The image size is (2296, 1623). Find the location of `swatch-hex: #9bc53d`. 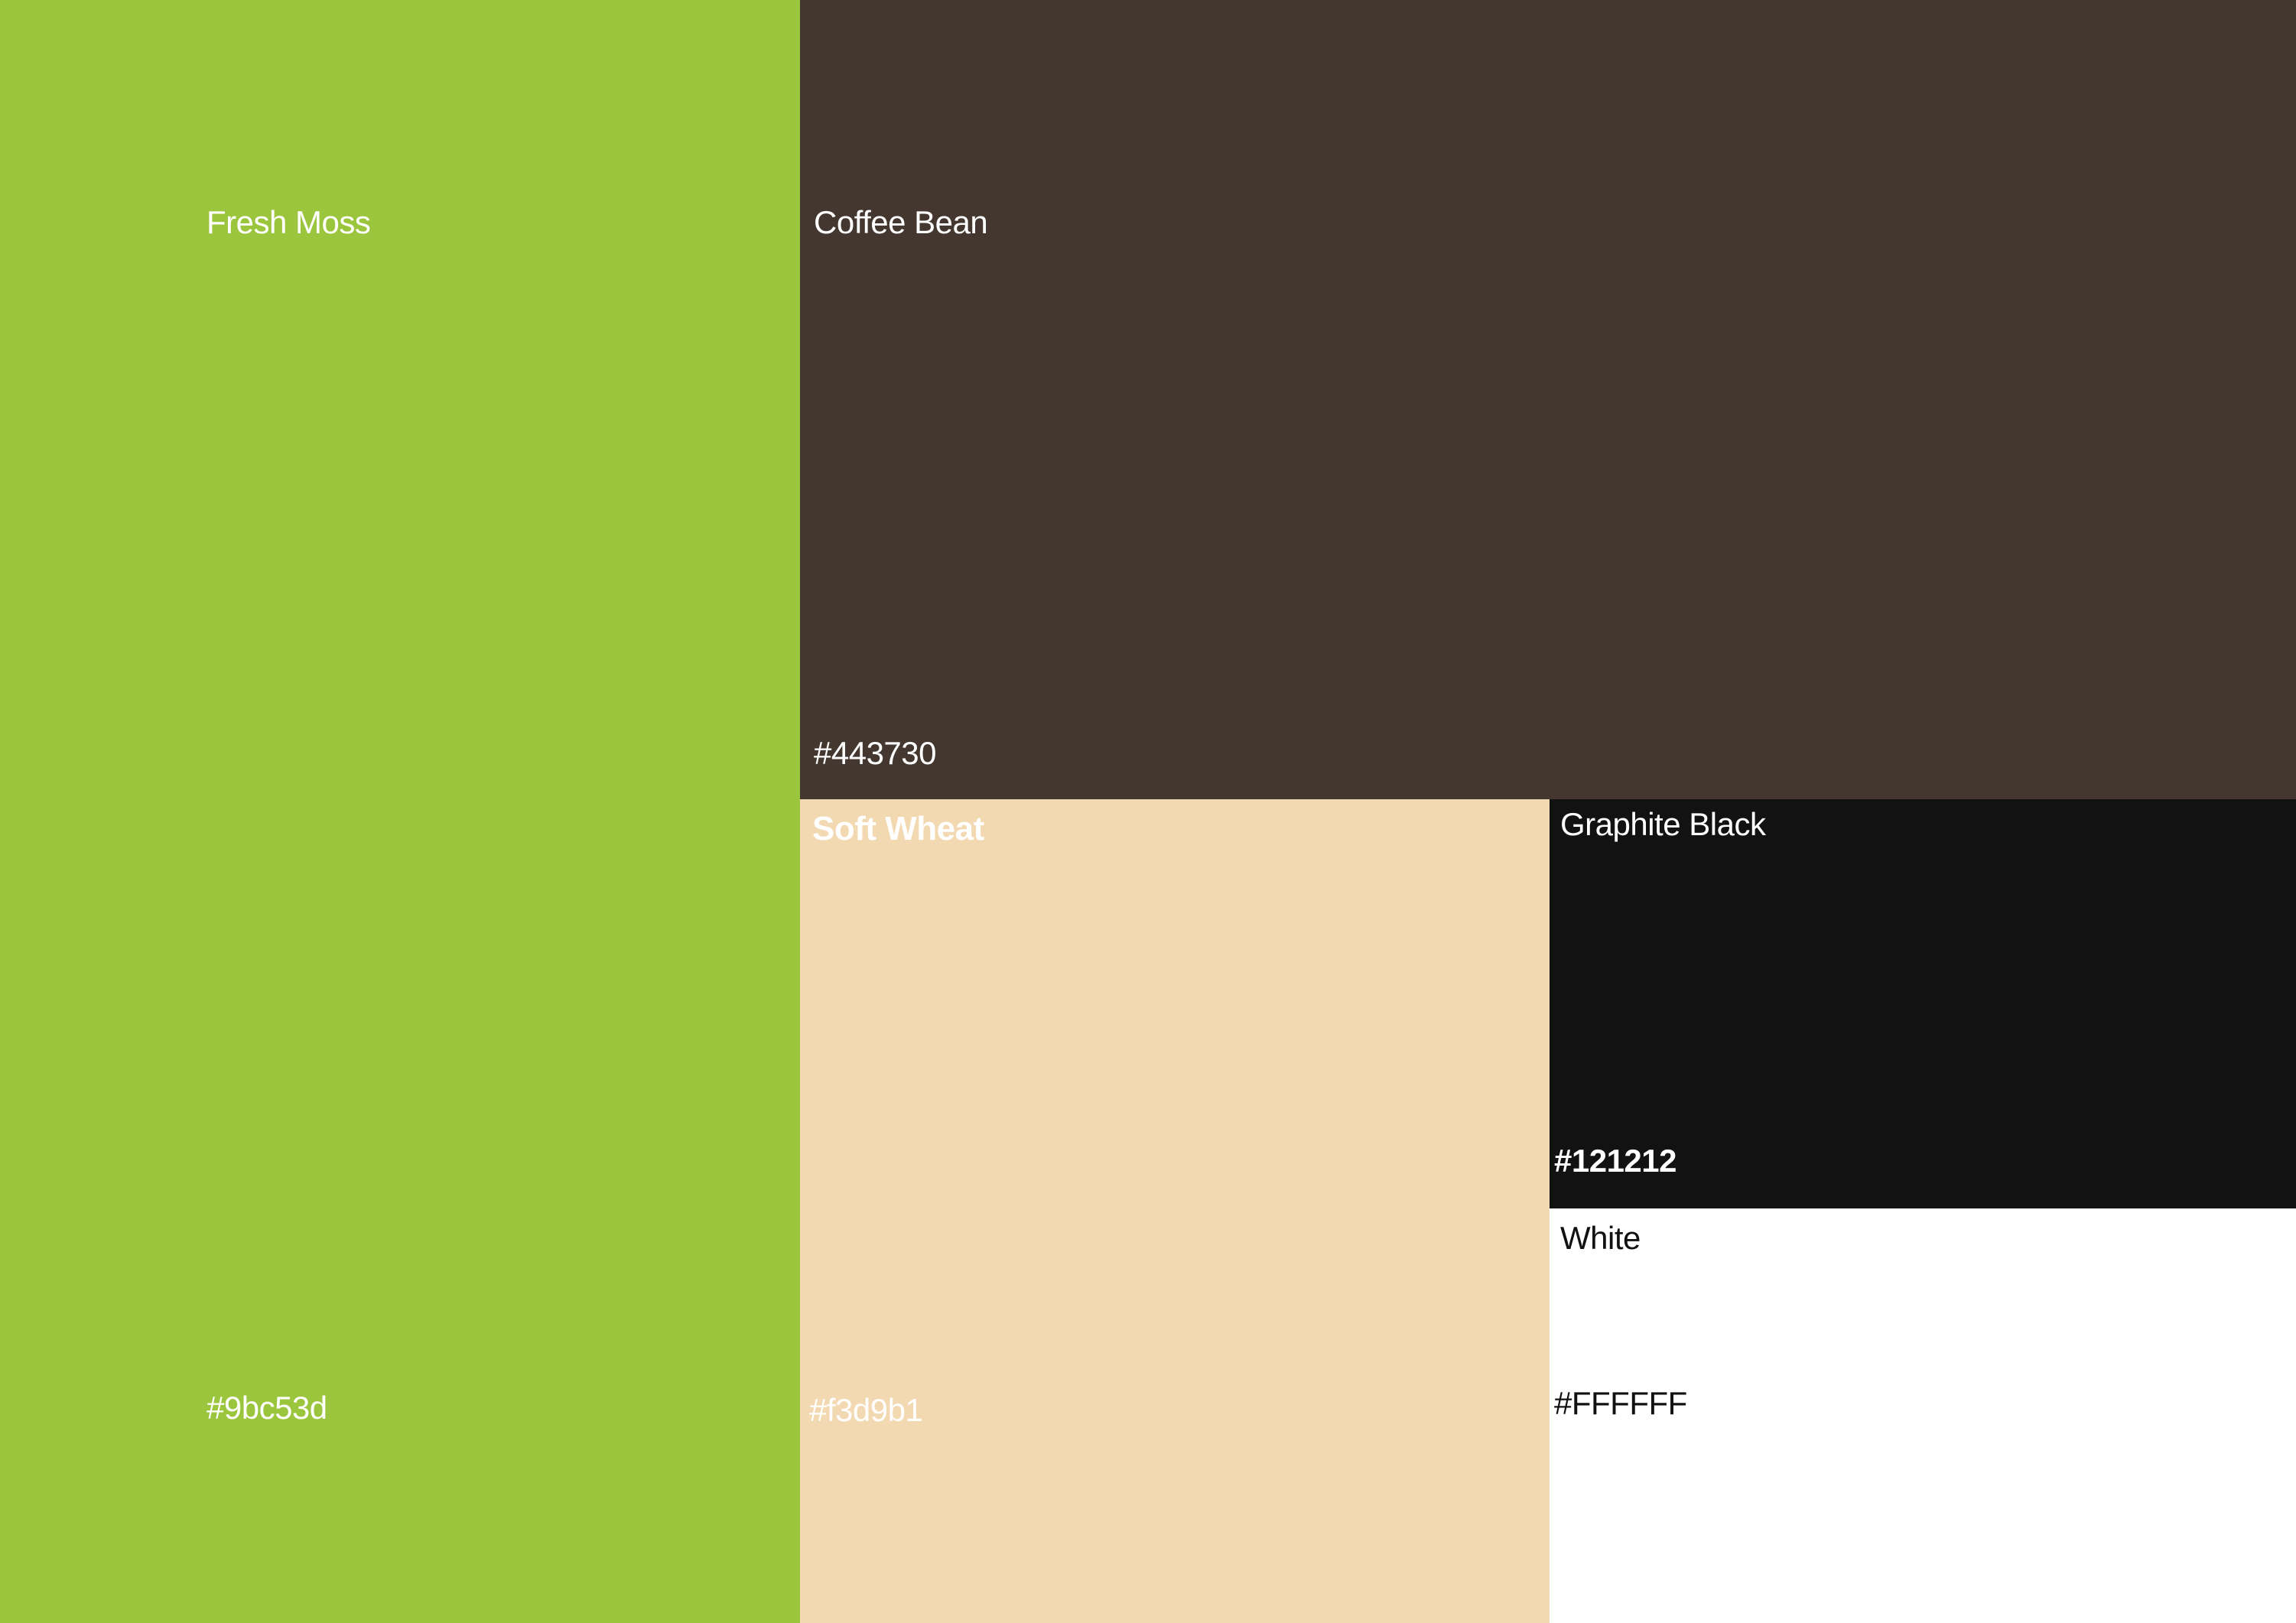

swatch-hex: #9bc53d is located at coordinates (267, 1408).